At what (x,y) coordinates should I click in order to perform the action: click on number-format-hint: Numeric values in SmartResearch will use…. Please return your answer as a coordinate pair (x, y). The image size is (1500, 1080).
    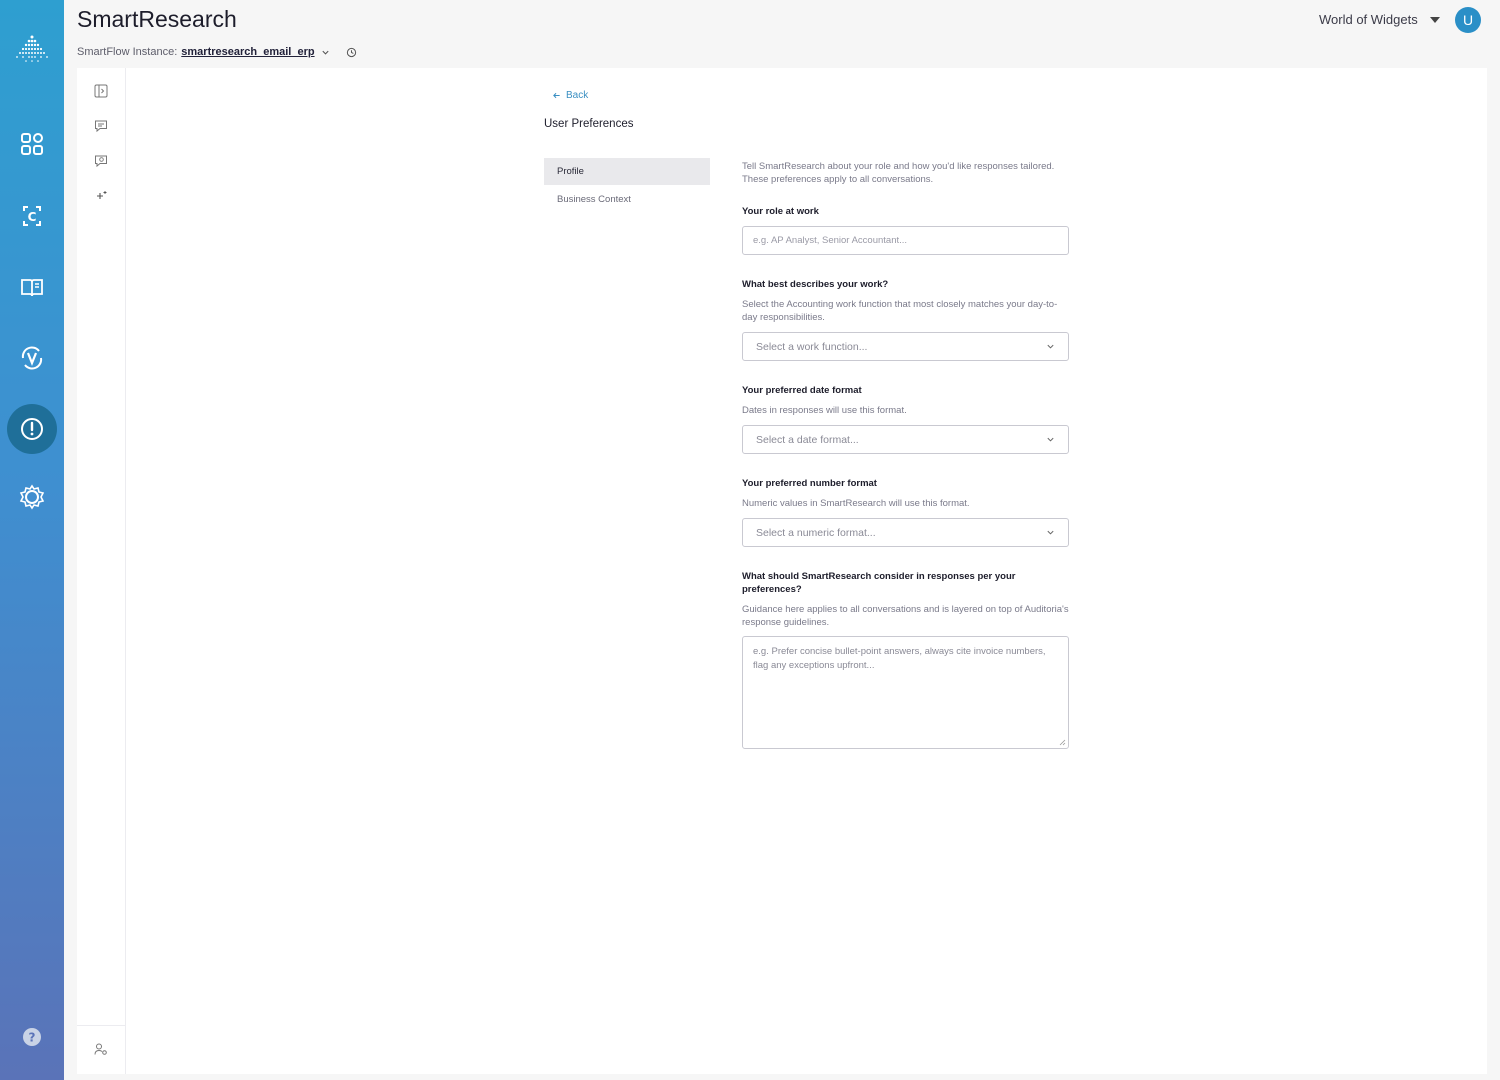
    Looking at the image, I should click on (856, 503).